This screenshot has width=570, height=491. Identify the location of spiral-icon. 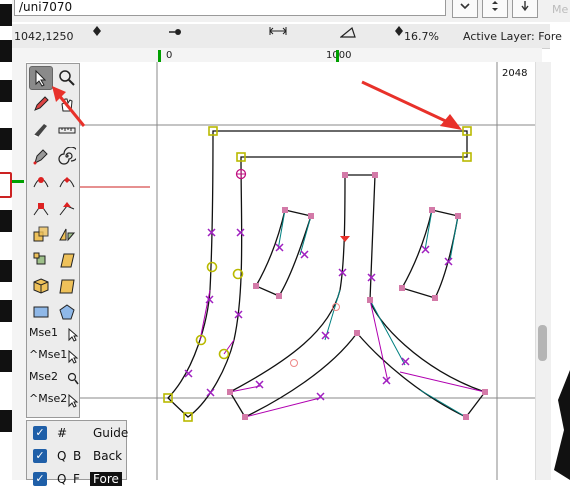
(67, 156).